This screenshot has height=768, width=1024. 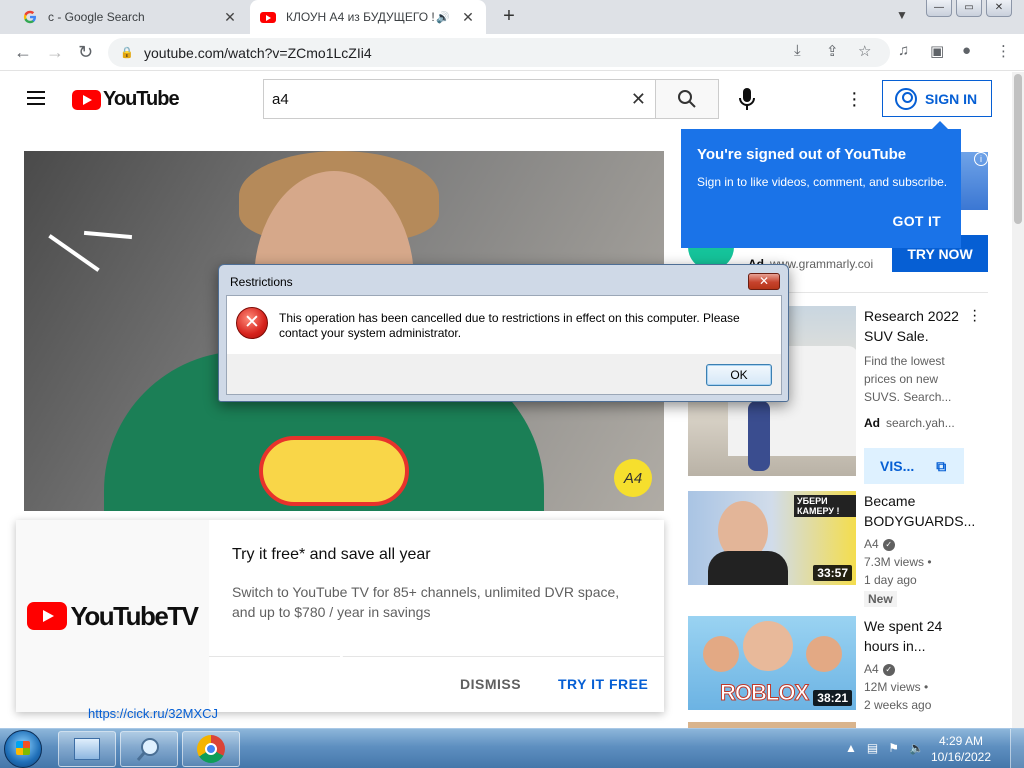 I want to click on ok-button: OK, so click(x=739, y=375).